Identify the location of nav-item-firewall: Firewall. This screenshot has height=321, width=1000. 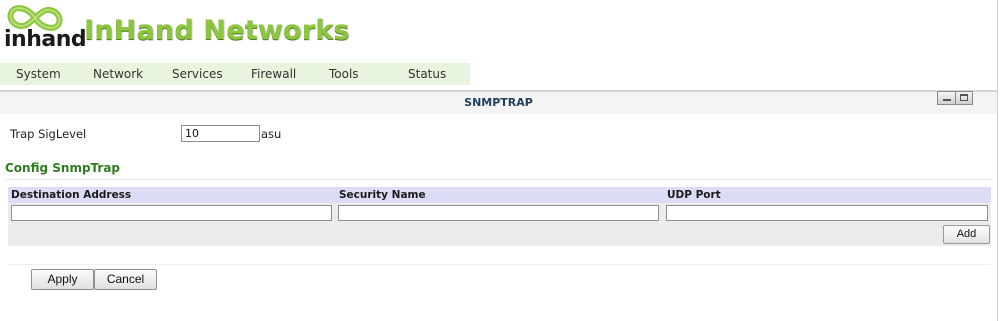
(273, 74).